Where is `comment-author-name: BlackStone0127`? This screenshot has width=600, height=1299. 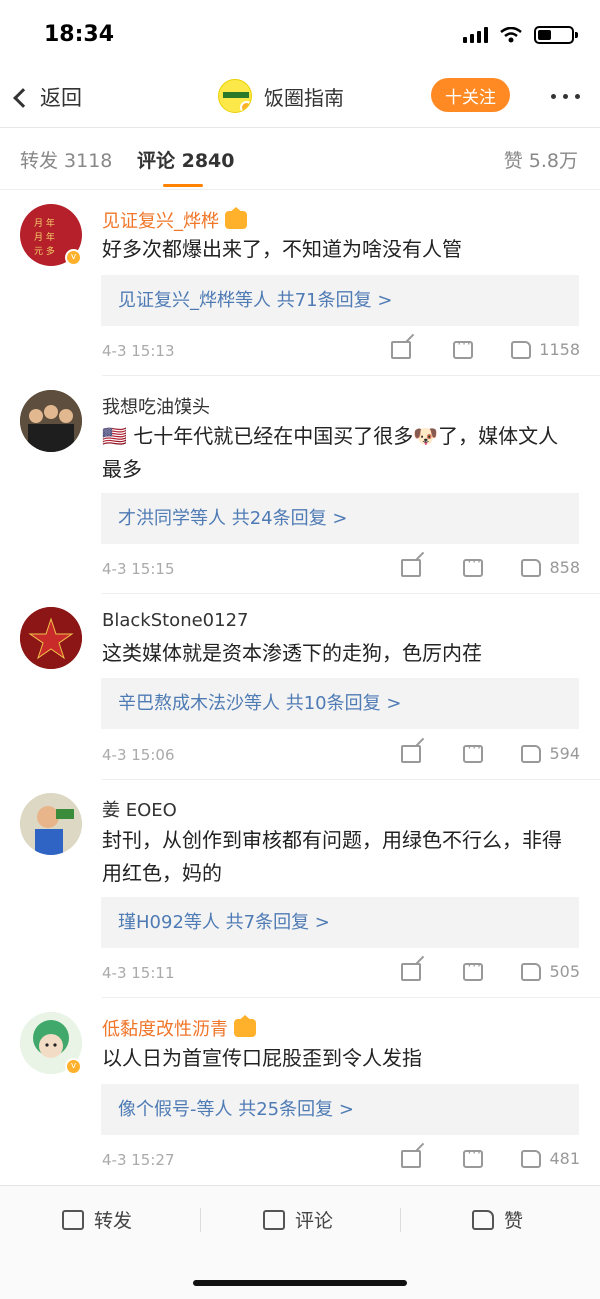
comment-author-name: BlackStone0127 is located at coordinates (175, 620).